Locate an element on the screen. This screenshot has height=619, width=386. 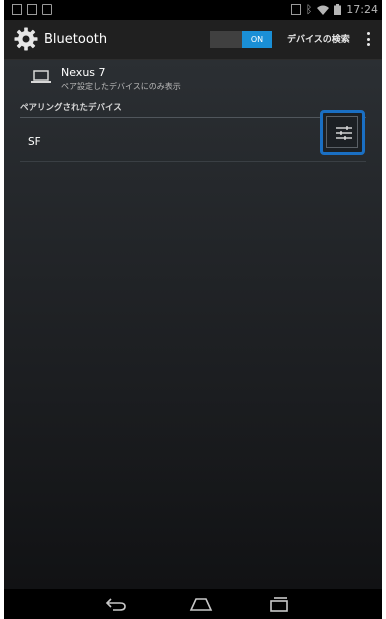
device-visibility-text: ペア設定したデバイスにのみ表示 is located at coordinates (121, 86).